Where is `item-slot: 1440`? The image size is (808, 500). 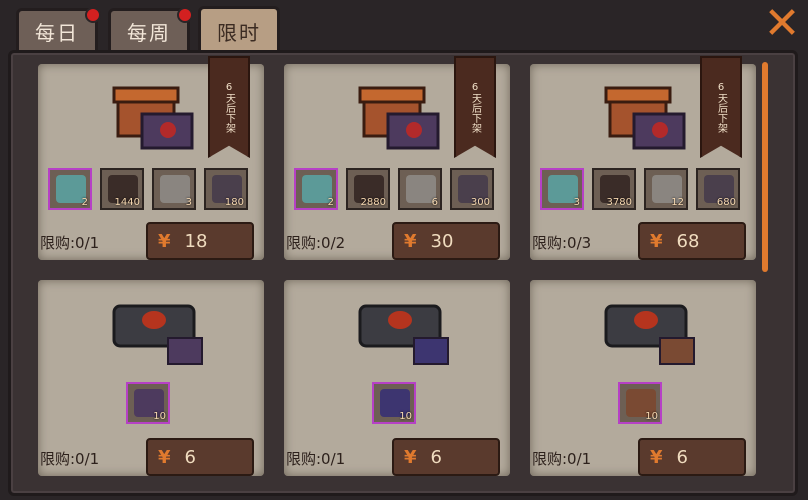
item-slot: 1440 is located at coordinates (122, 189).